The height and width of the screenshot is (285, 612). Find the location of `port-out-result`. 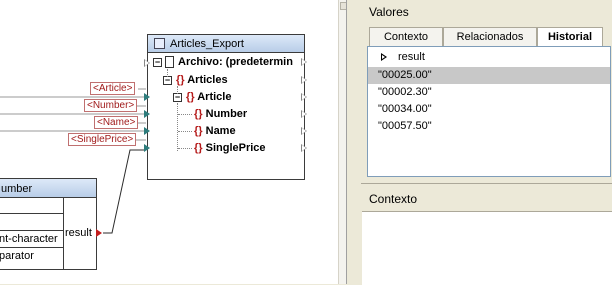

port-out-result is located at coordinates (99, 233).